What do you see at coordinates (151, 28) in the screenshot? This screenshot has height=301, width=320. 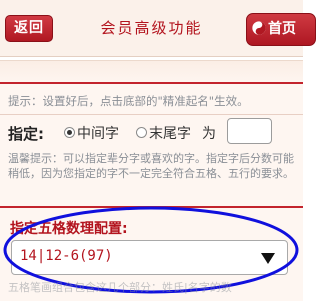 I see `page-title: 会员高级功能` at bounding box center [151, 28].